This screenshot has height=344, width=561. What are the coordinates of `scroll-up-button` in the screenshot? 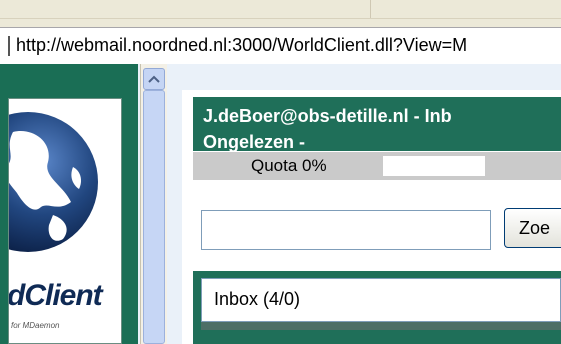 It's located at (154, 79).